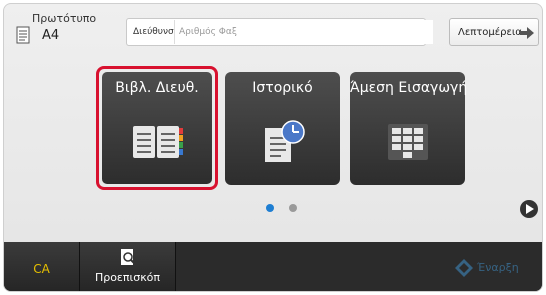 The image size is (546, 295). I want to click on start-label: Έναρξη, so click(498, 267).